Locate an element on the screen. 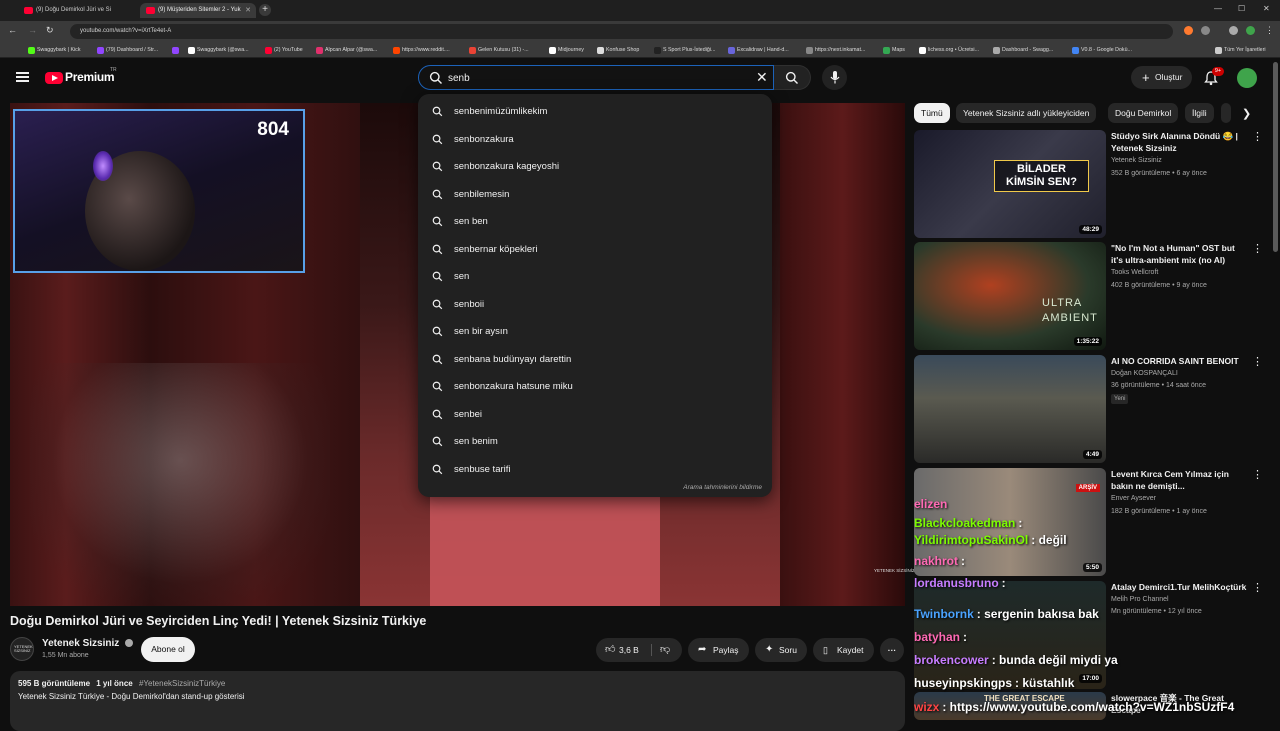 Image resolution: width=1280 pixels, height=731 pixels. chevron-right-icon: ❯ is located at coordinates (1246, 113).